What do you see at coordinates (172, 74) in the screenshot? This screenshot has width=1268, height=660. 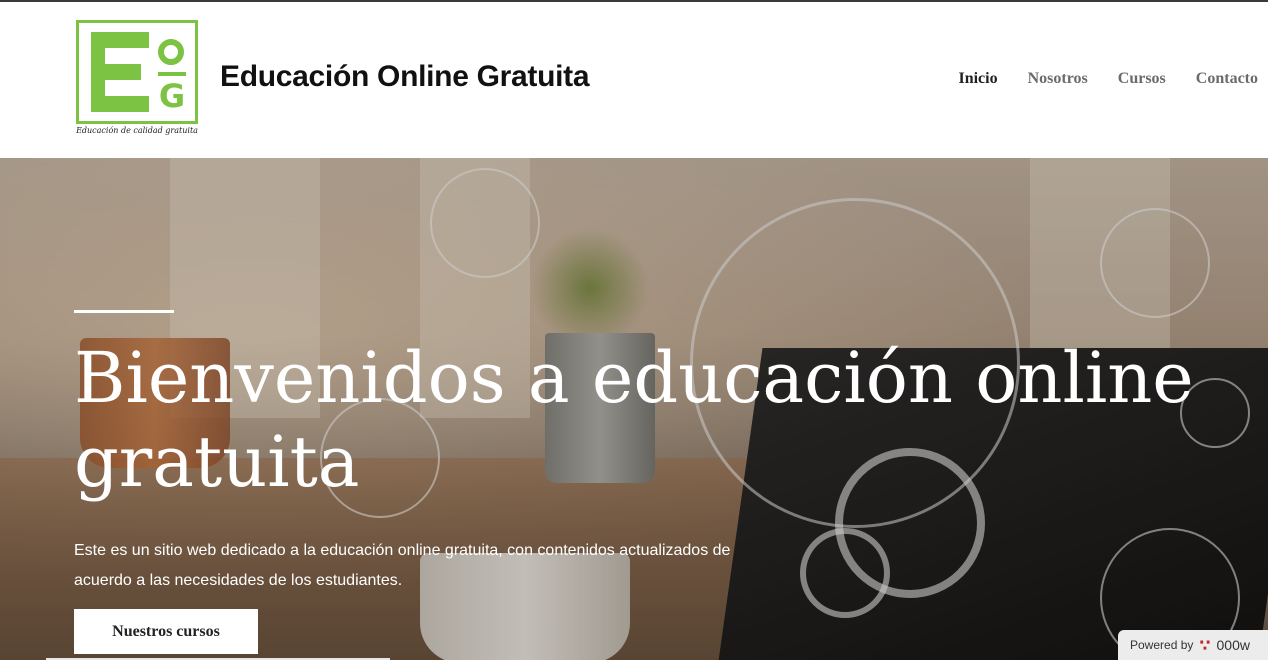 I see `logo-divider` at bounding box center [172, 74].